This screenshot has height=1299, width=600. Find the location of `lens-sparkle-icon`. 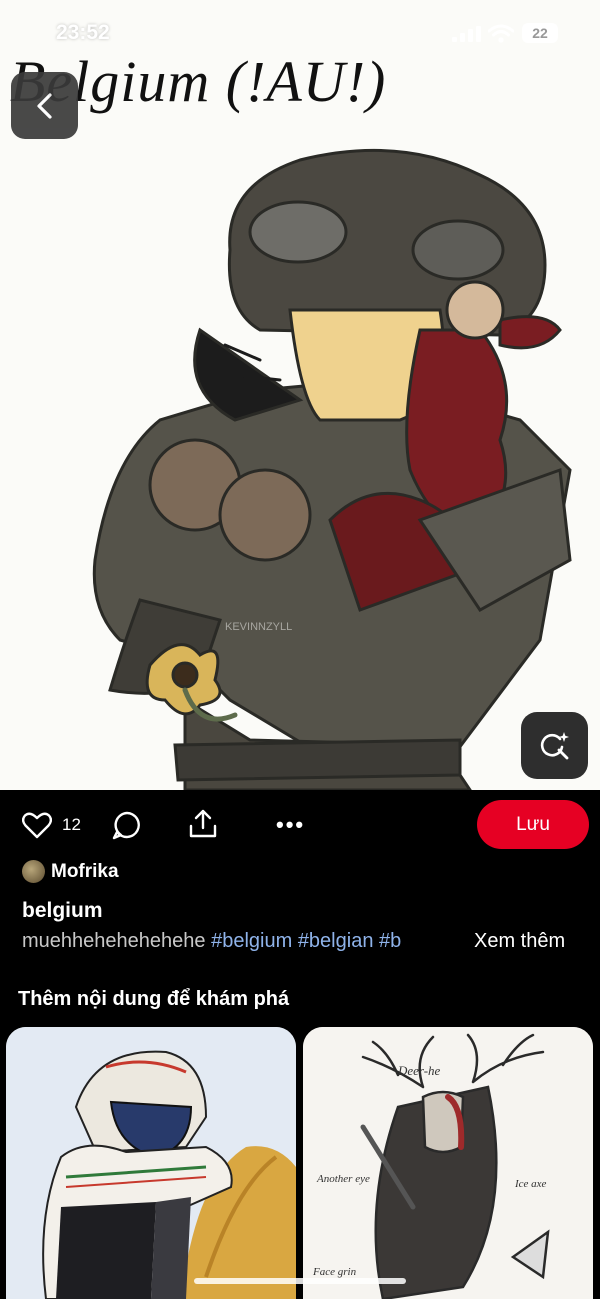

lens-sparkle-icon is located at coordinates (554, 746).